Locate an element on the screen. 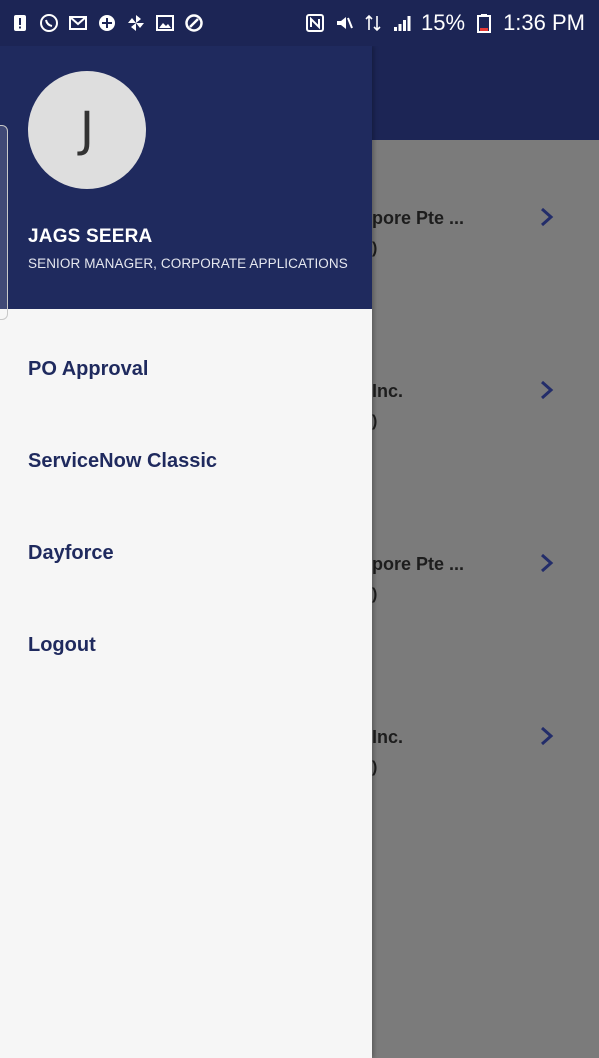 This screenshot has width=599, height=1058. mute-icon is located at coordinates (344, 23).